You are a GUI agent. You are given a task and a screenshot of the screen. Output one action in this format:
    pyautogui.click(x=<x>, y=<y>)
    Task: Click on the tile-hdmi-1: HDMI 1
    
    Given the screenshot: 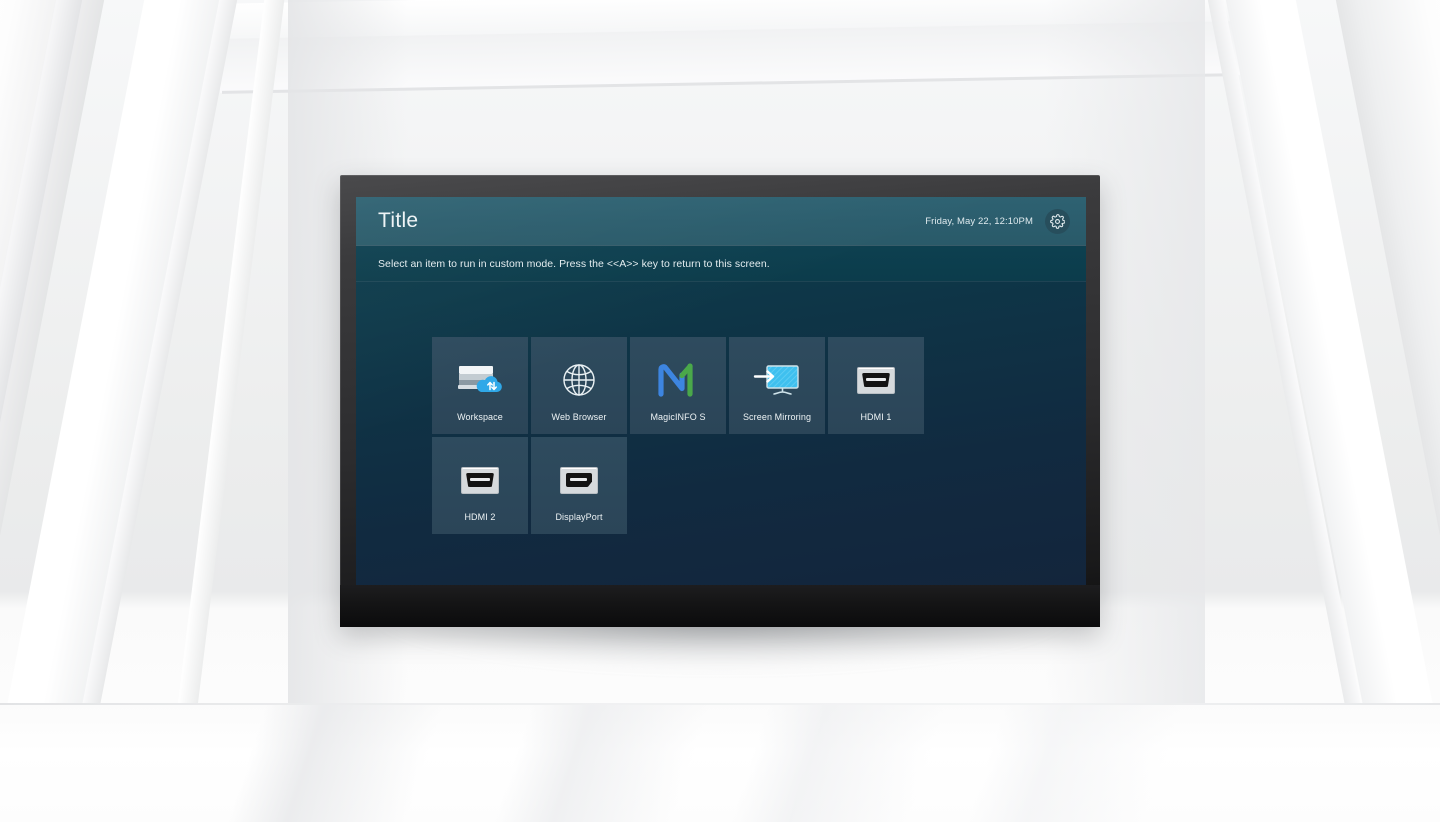 What is the action you would take?
    pyautogui.click(x=876, y=385)
    